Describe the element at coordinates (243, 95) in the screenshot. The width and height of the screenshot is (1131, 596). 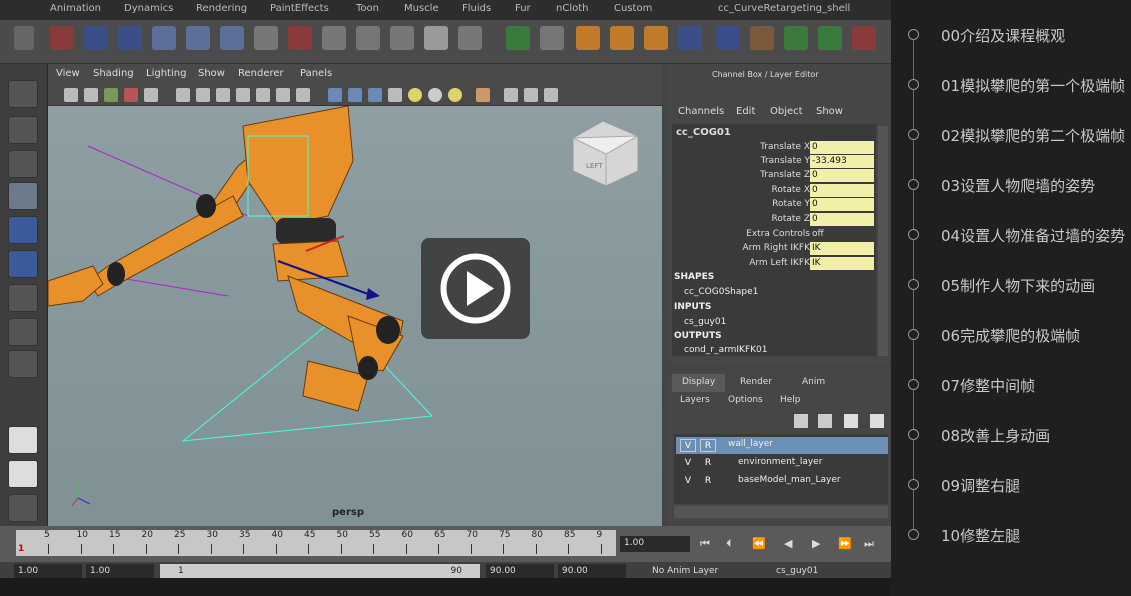
I see `field-chart-icon` at that location.